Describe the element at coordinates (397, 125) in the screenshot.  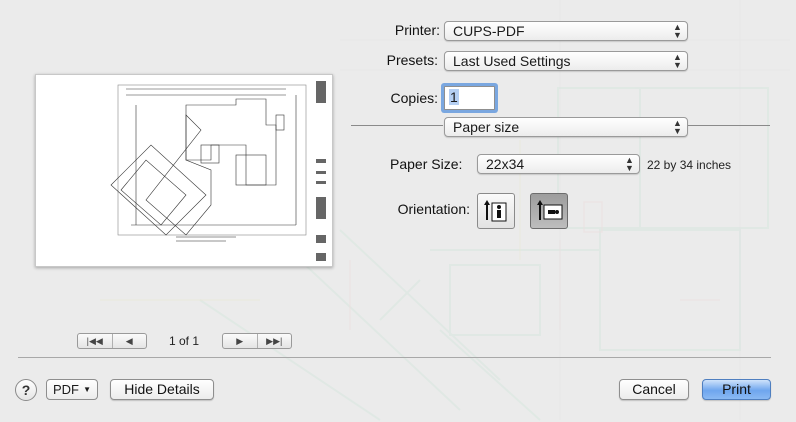
I see `section-divider-left` at that location.